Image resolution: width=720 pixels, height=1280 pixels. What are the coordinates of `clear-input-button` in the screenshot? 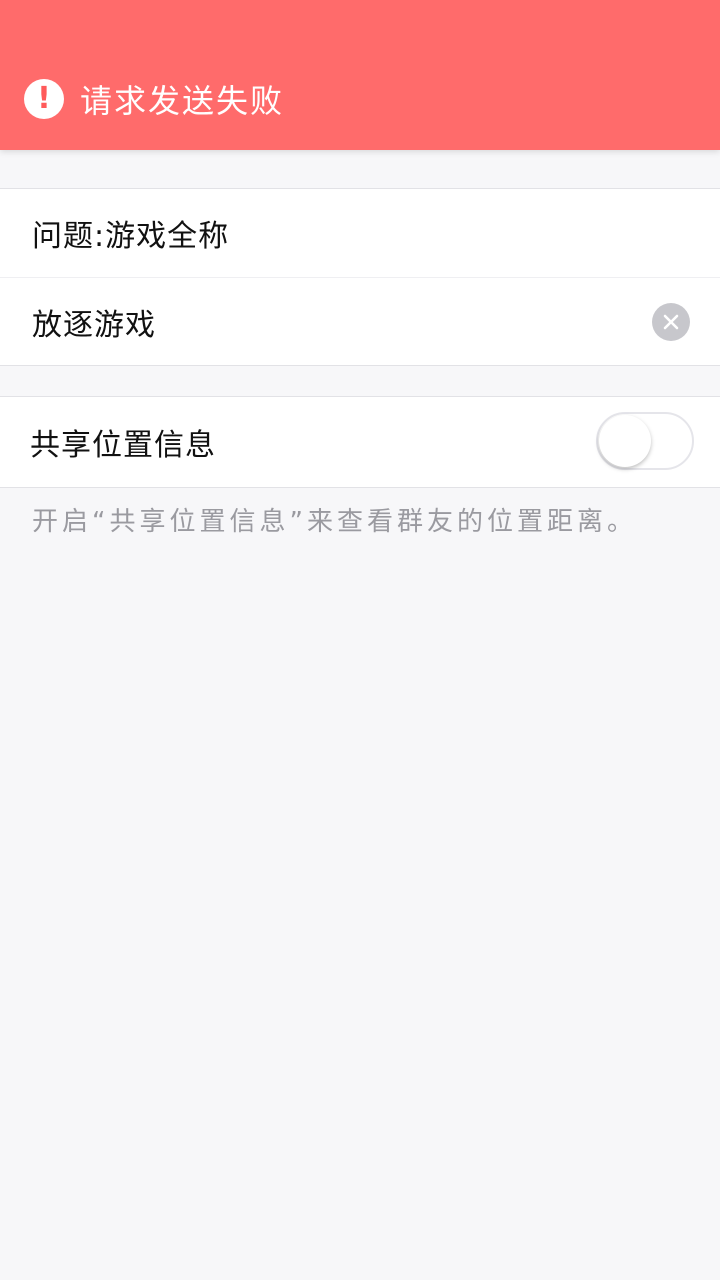 It's located at (671, 322).